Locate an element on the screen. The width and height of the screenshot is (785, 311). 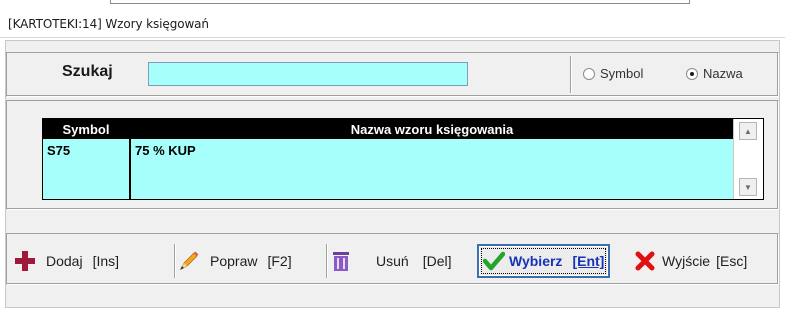
radio-nazwa-label: Nazwa is located at coordinates (723, 73).